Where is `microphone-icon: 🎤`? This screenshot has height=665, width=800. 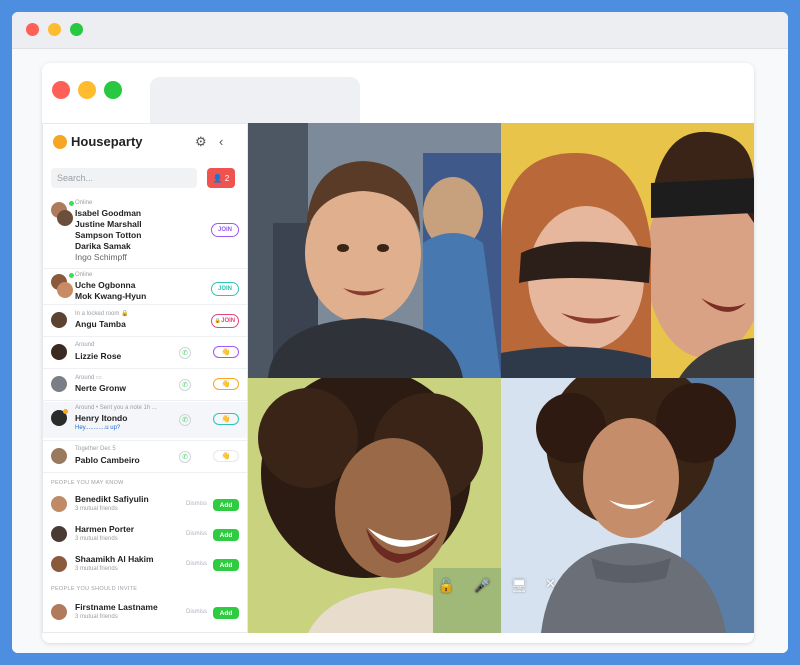
microphone-icon: 🎤 is located at coordinates (482, 586).